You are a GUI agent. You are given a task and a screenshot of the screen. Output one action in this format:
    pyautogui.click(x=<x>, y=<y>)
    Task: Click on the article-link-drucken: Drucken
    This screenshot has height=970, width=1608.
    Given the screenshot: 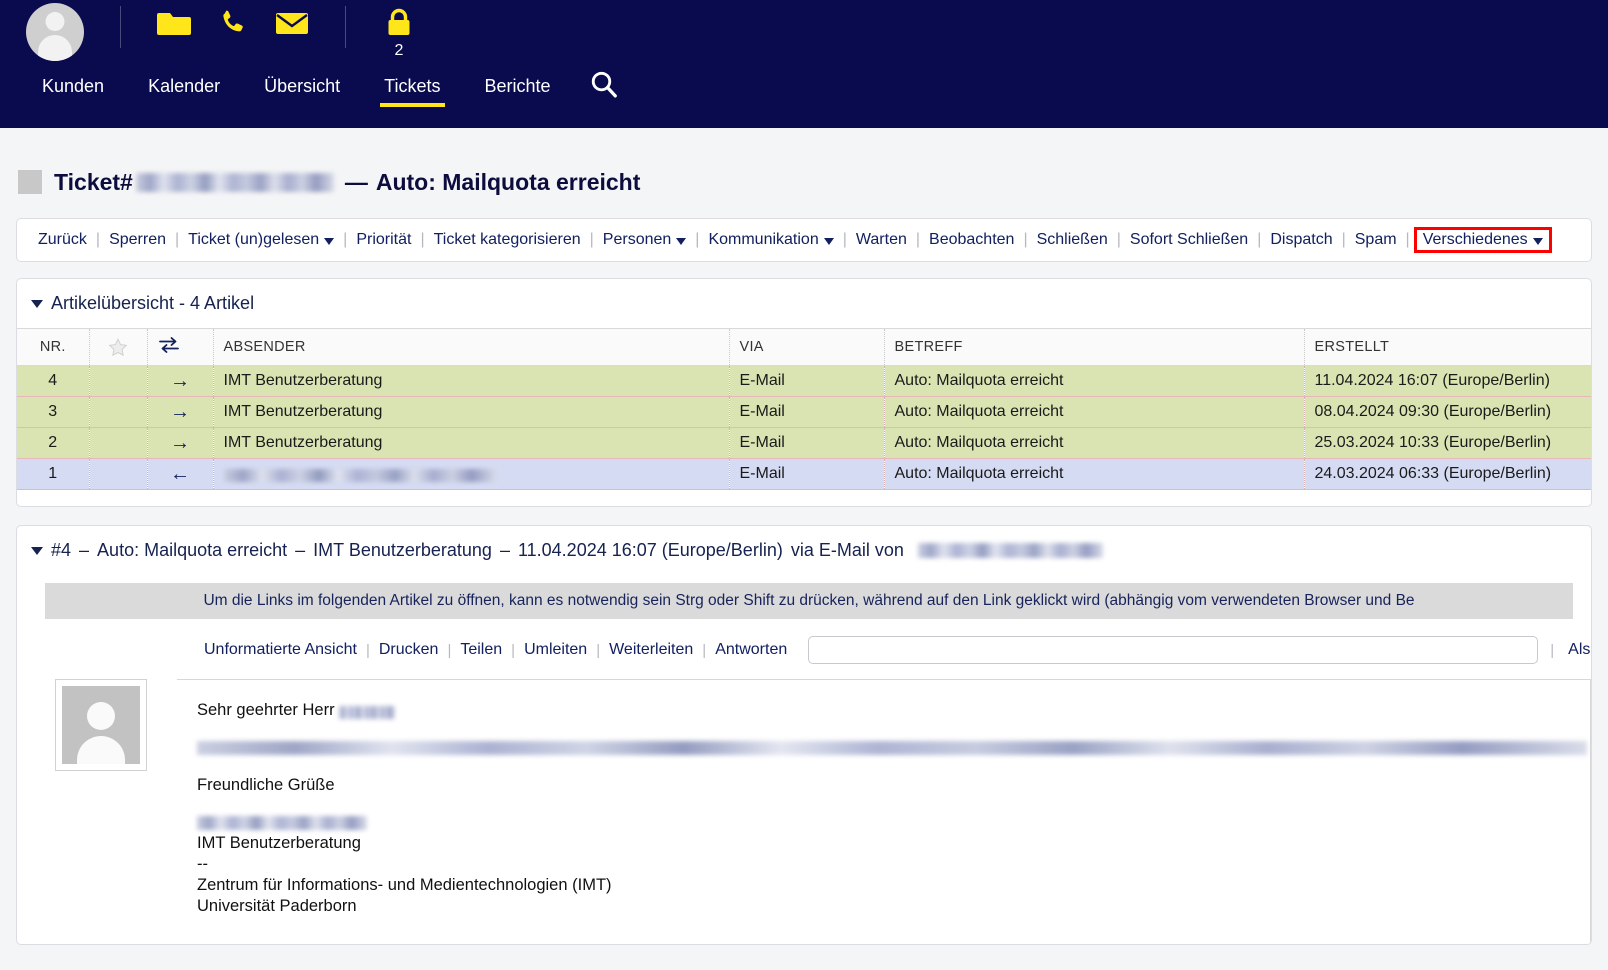 What is the action you would take?
    pyautogui.click(x=409, y=650)
    